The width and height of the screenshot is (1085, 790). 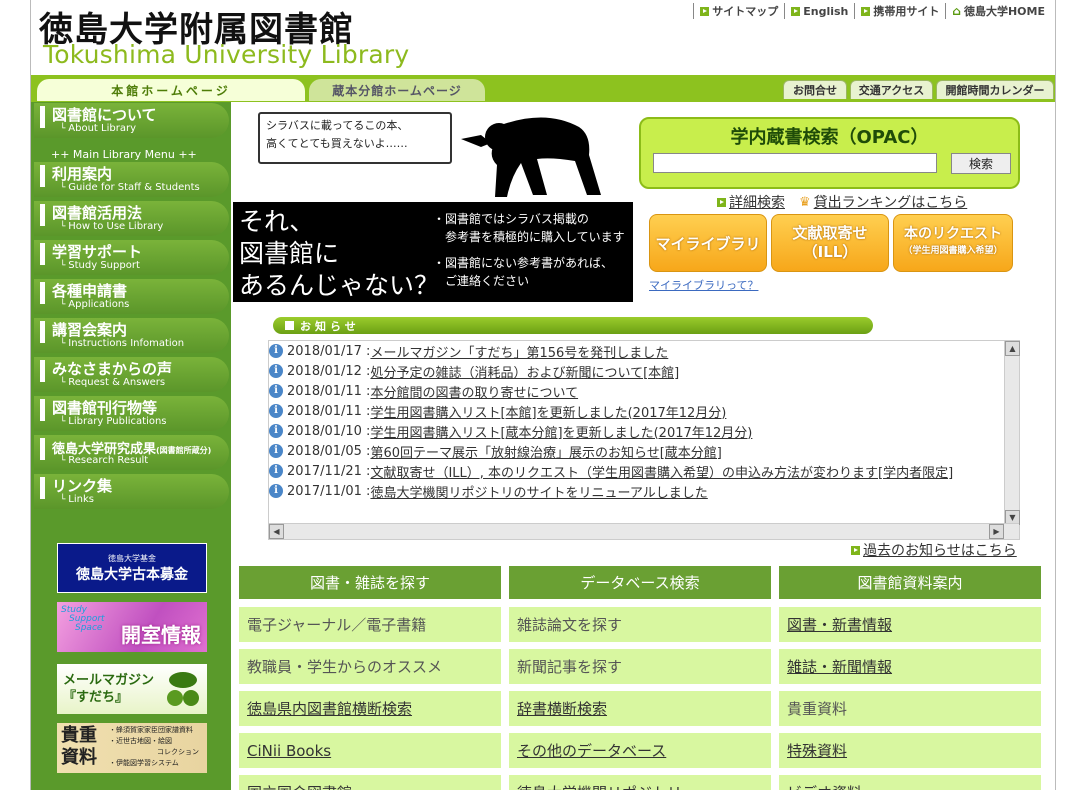 I want to click on category-link: 徳島大学機関リポジトリ, so click(x=640, y=782).